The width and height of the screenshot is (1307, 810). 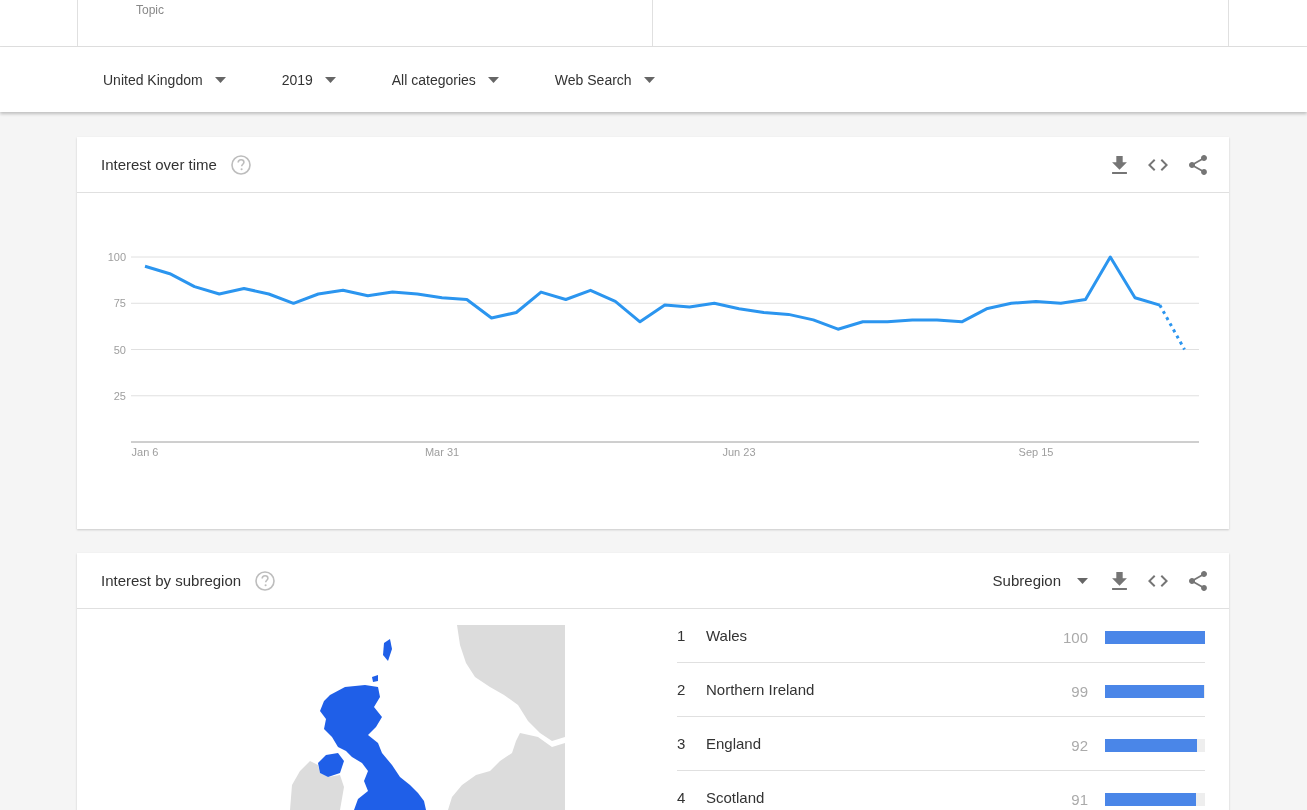 What do you see at coordinates (445, 79) in the screenshot?
I see `filter-dropdown: All categories` at bounding box center [445, 79].